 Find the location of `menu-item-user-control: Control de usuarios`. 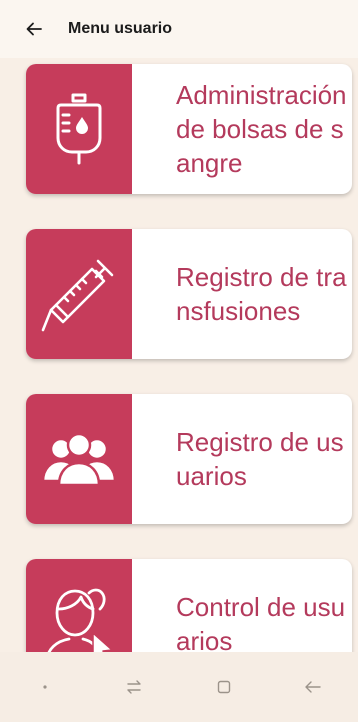

menu-item-user-control: Control de usuarios is located at coordinates (189, 605).